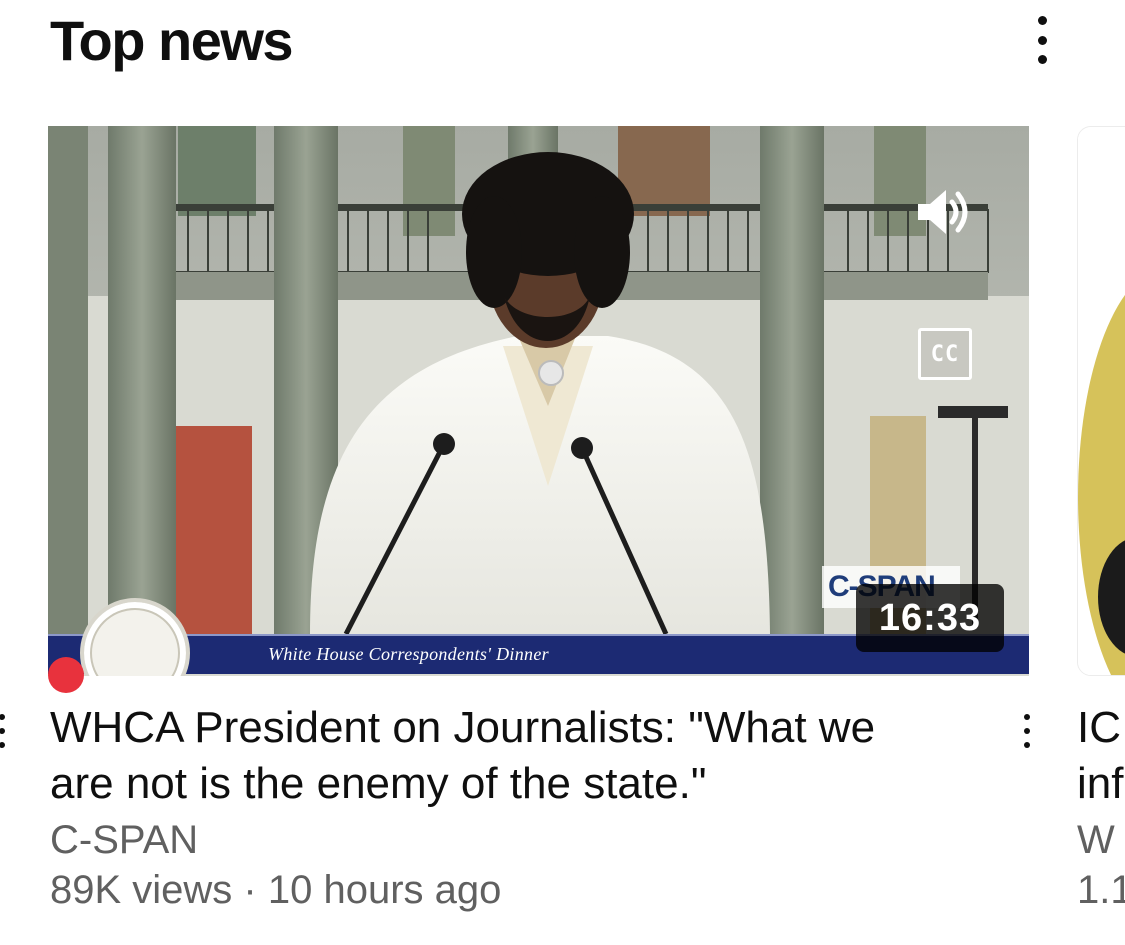 The image size is (1125, 945). What do you see at coordinates (4, 731) in the screenshot?
I see `previous-video-more-icon` at bounding box center [4, 731].